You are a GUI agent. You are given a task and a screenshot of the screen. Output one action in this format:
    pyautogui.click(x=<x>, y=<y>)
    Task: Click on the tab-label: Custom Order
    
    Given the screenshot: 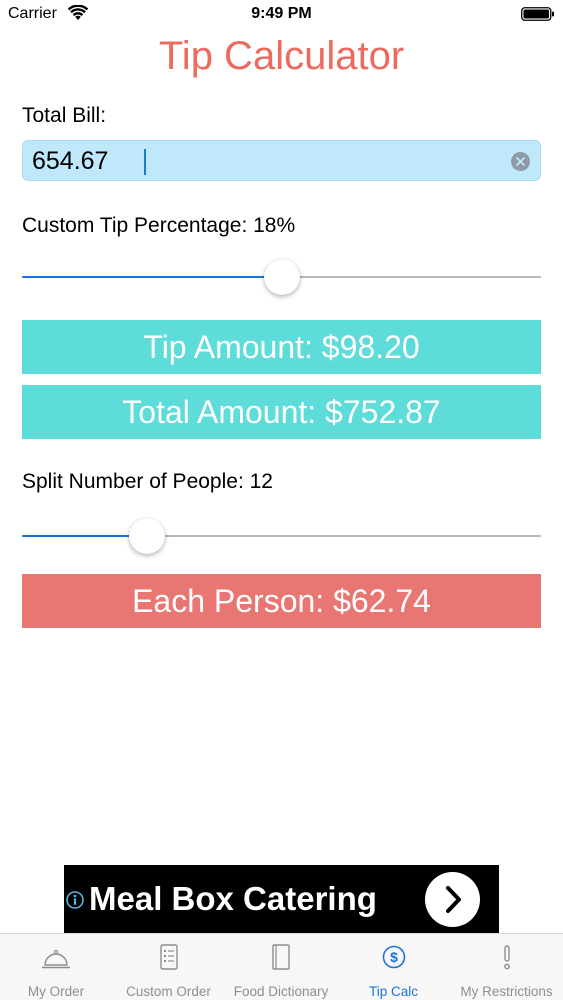 What is the action you would take?
    pyautogui.click(x=168, y=991)
    